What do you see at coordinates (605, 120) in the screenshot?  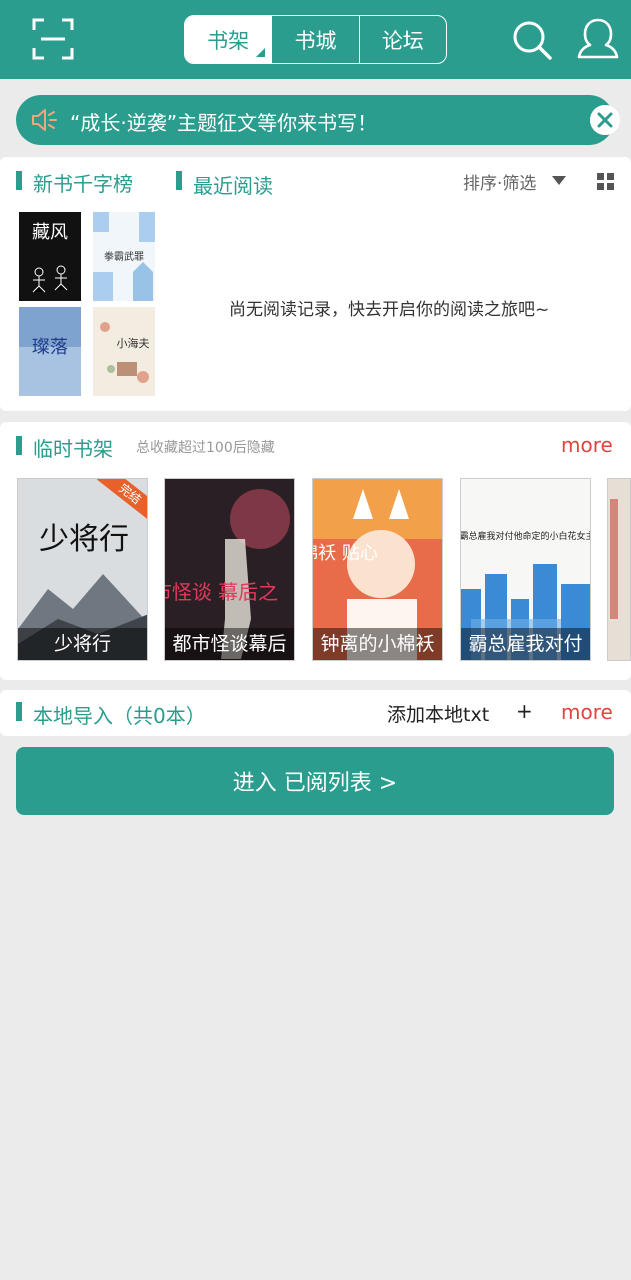 I see `close-icon` at bounding box center [605, 120].